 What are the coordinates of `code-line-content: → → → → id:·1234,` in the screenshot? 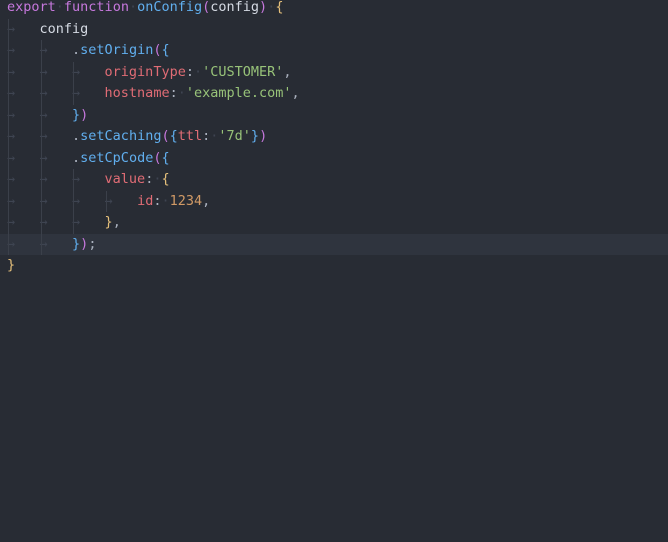 It's located at (108, 202).